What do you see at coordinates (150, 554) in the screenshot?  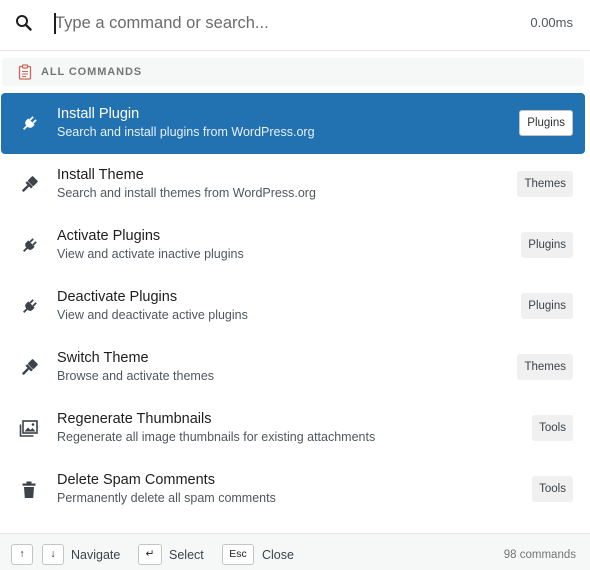 I see `enter-key: ↵` at bounding box center [150, 554].